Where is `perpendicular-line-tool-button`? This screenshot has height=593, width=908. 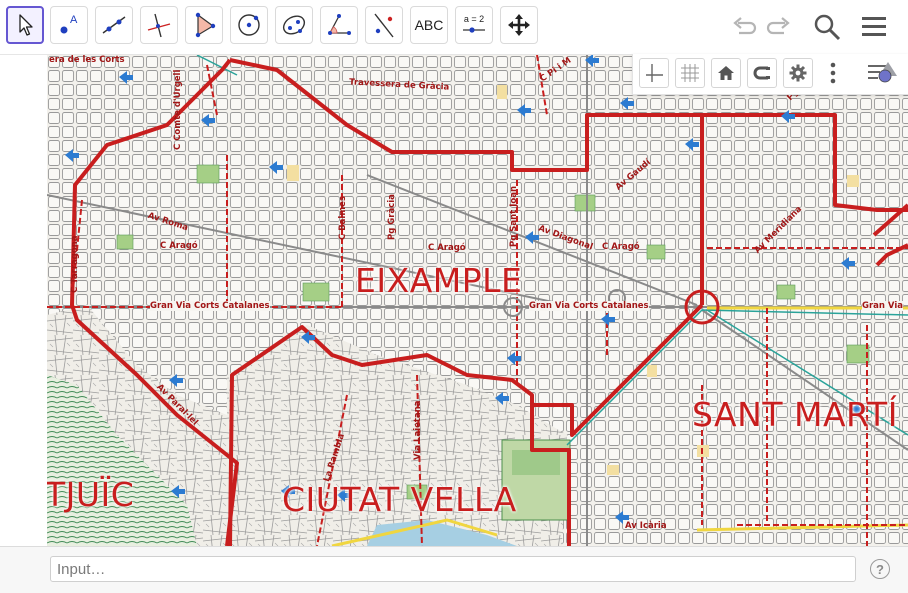 perpendicular-line-tool-button is located at coordinates (159, 25).